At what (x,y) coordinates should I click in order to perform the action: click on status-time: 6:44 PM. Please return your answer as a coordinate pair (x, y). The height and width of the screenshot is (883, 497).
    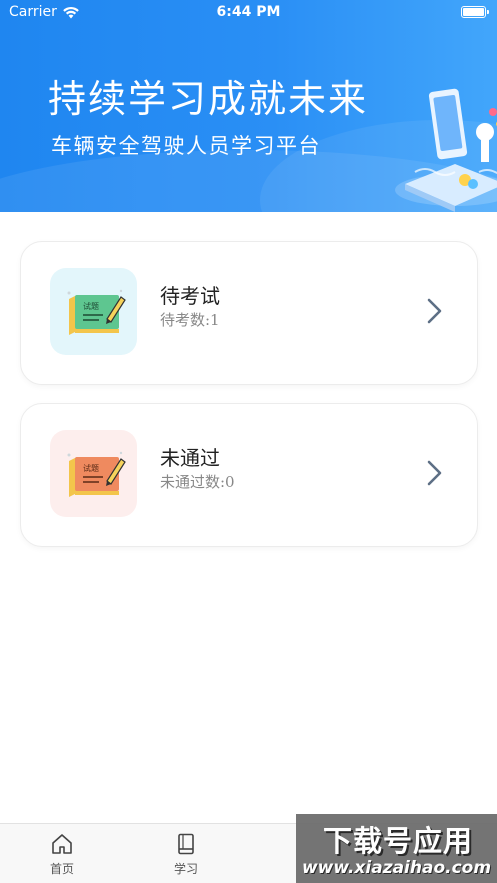
    Looking at the image, I should click on (248, 12).